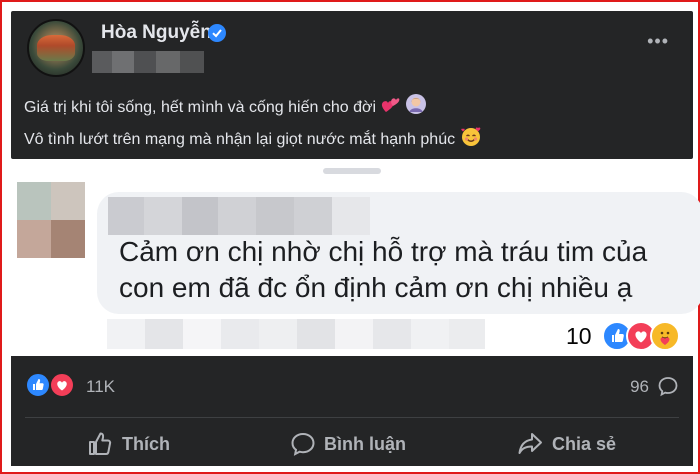  What do you see at coordinates (584, 443) in the screenshot?
I see `share-label: Chia sẻ` at bounding box center [584, 443].